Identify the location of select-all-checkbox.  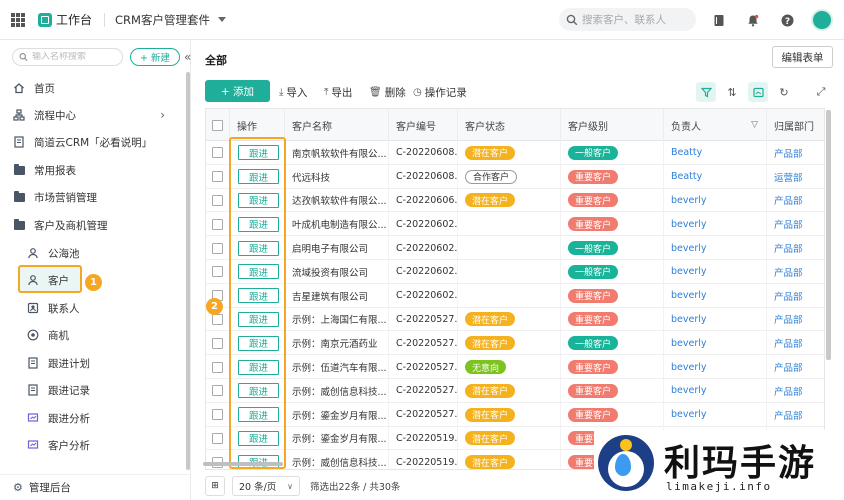
(217, 125).